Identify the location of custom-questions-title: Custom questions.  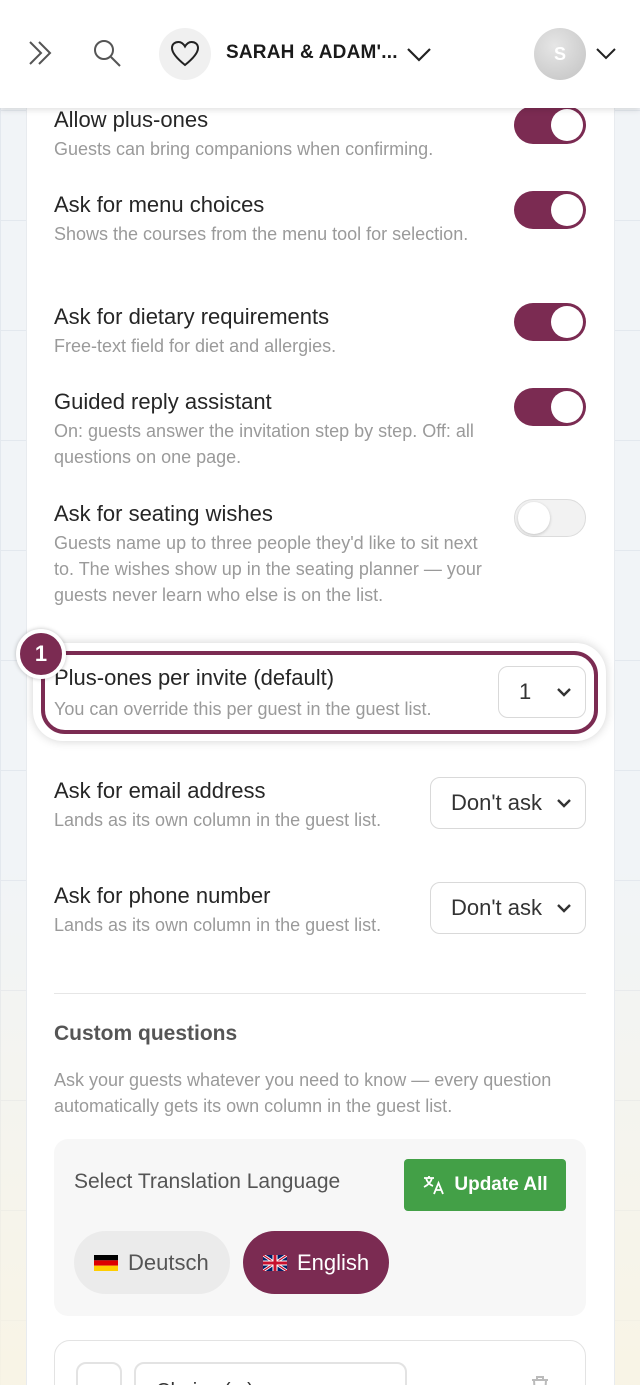
(146, 1033).